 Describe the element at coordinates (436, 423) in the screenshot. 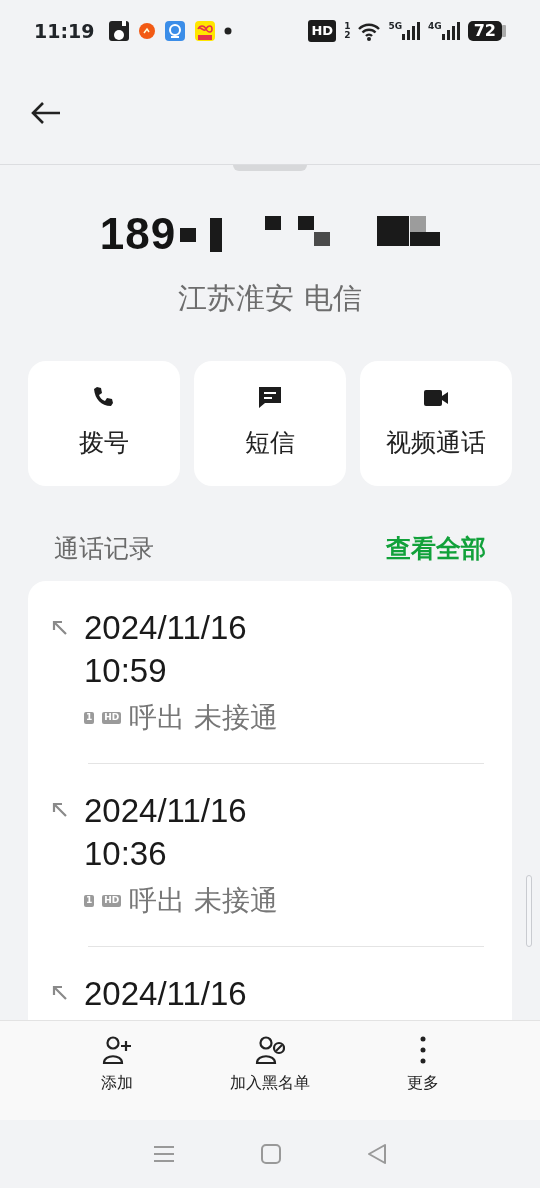

I see `action-button: 视频通话` at that location.